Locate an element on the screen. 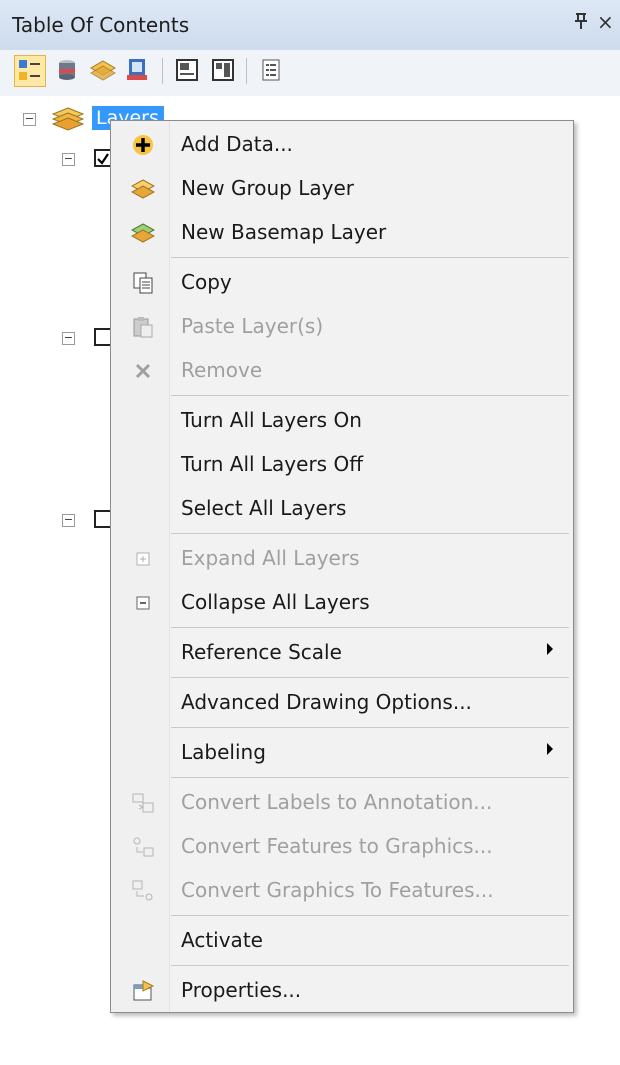  plus-icon is located at coordinates (143, 145).